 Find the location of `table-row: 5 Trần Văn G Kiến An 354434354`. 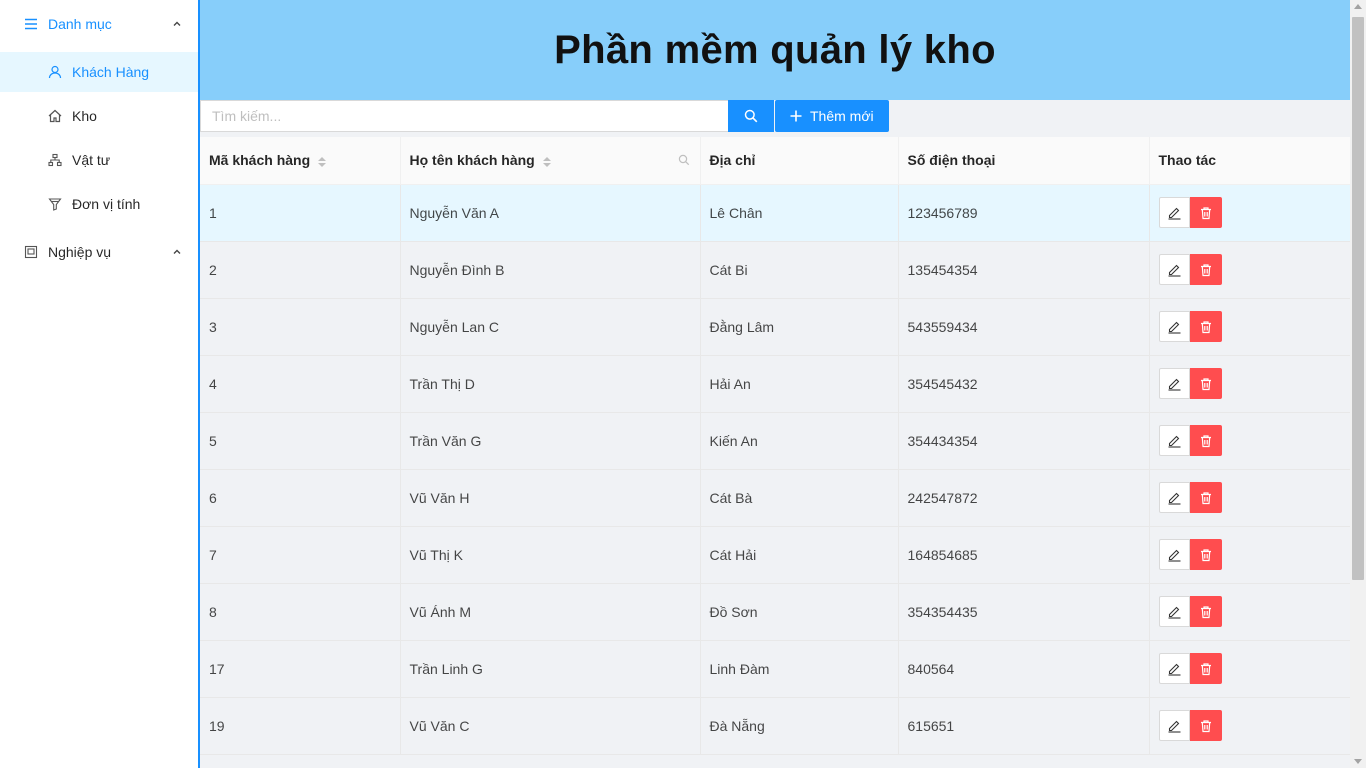

table-row: 5 Trần Văn G Kiến An 354434354 is located at coordinates (775, 441).